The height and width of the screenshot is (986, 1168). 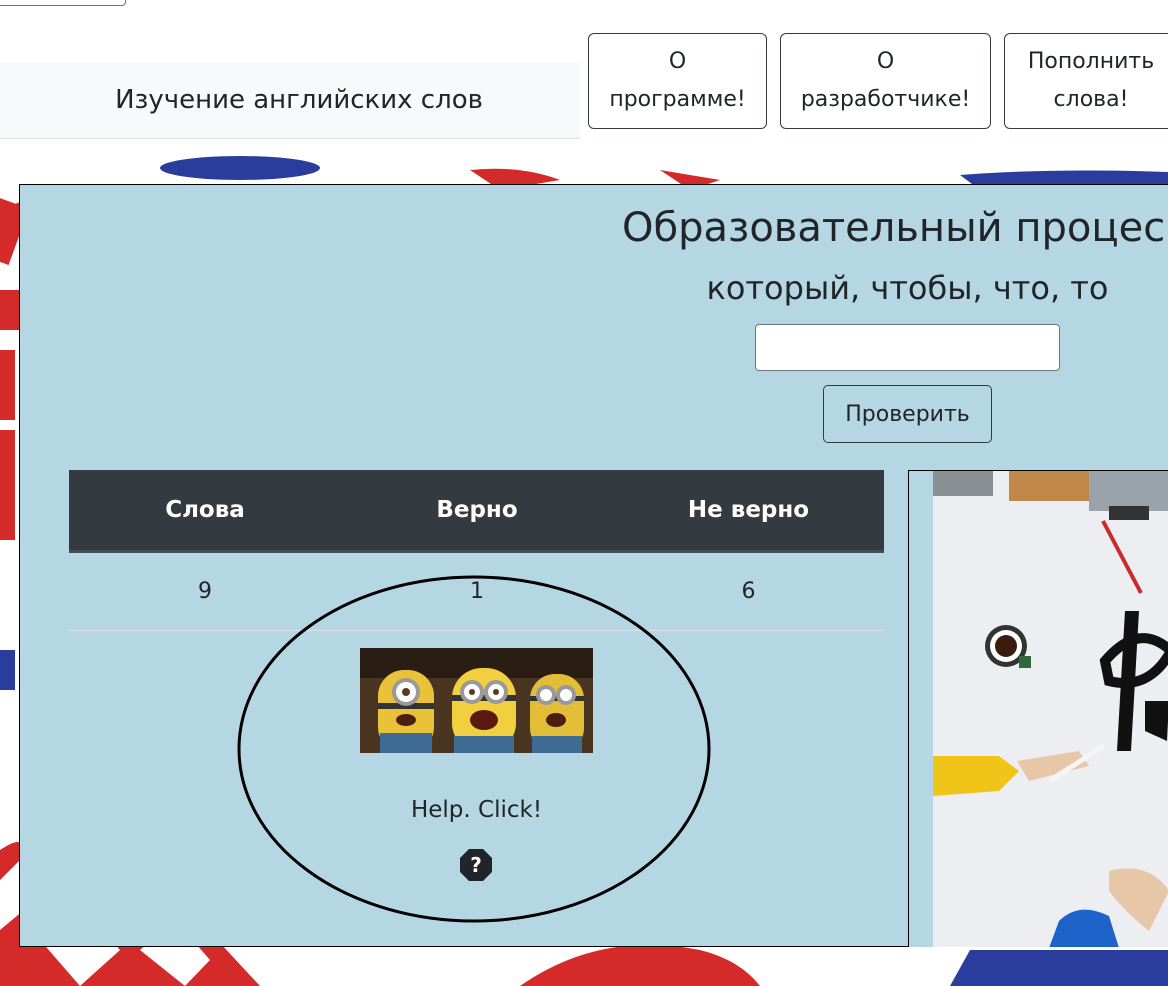 What do you see at coordinates (476, 511) in the screenshot?
I see `header-correct: Верно` at bounding box center [476, 511].